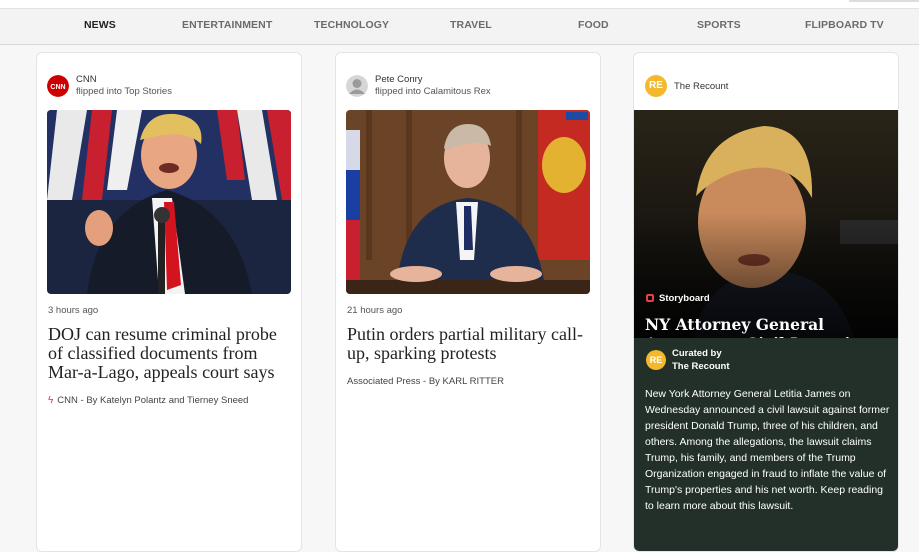 The width and height of the screenshot is (919, 552). I want to click on cnn-logo-icon: CNN, so click(58, 86).